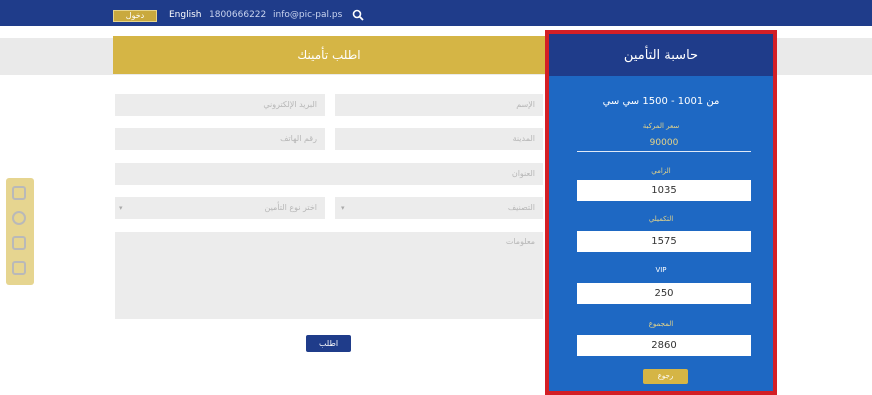 This screenshot has width=872, height=395. I want to click on search-icon, so click(358, 15).